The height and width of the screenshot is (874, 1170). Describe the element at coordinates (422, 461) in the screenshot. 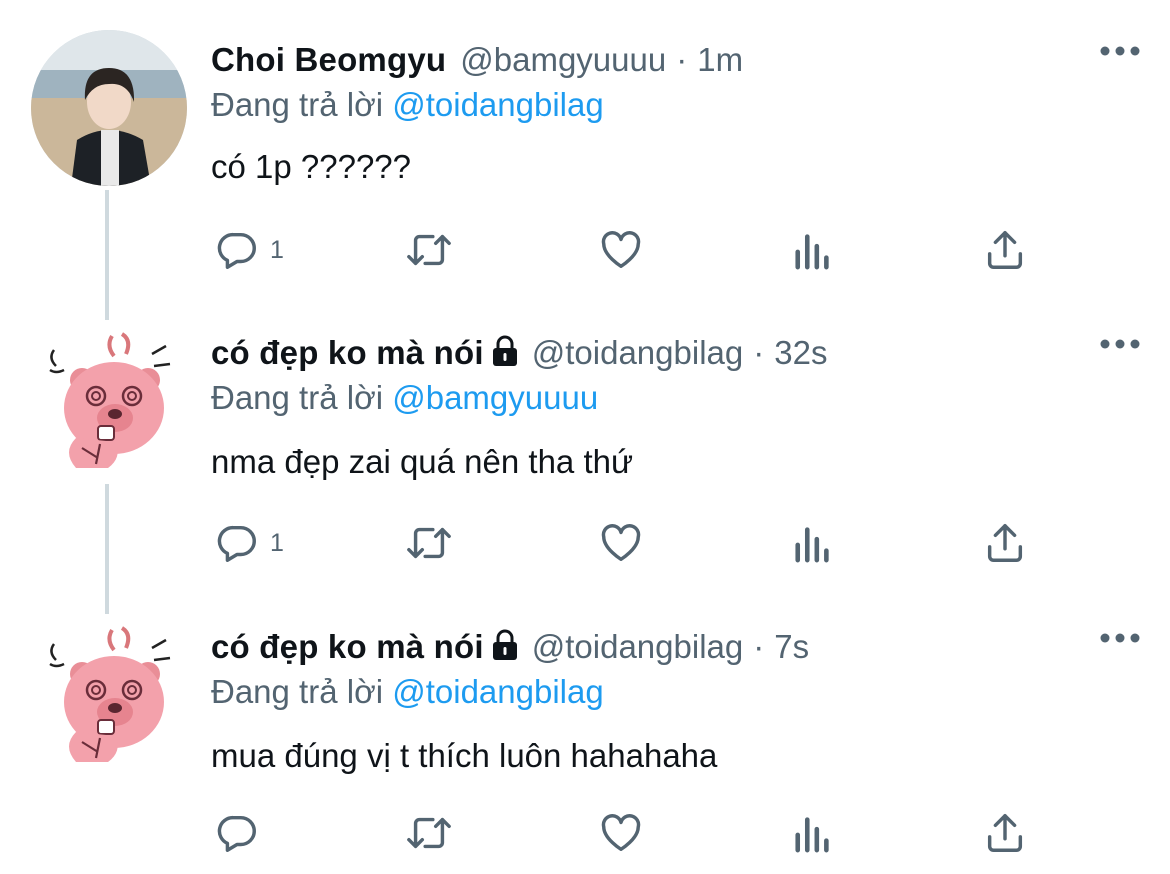

I see `tweet-text: nma đẹp zai quá nên tha thứ` at that location.